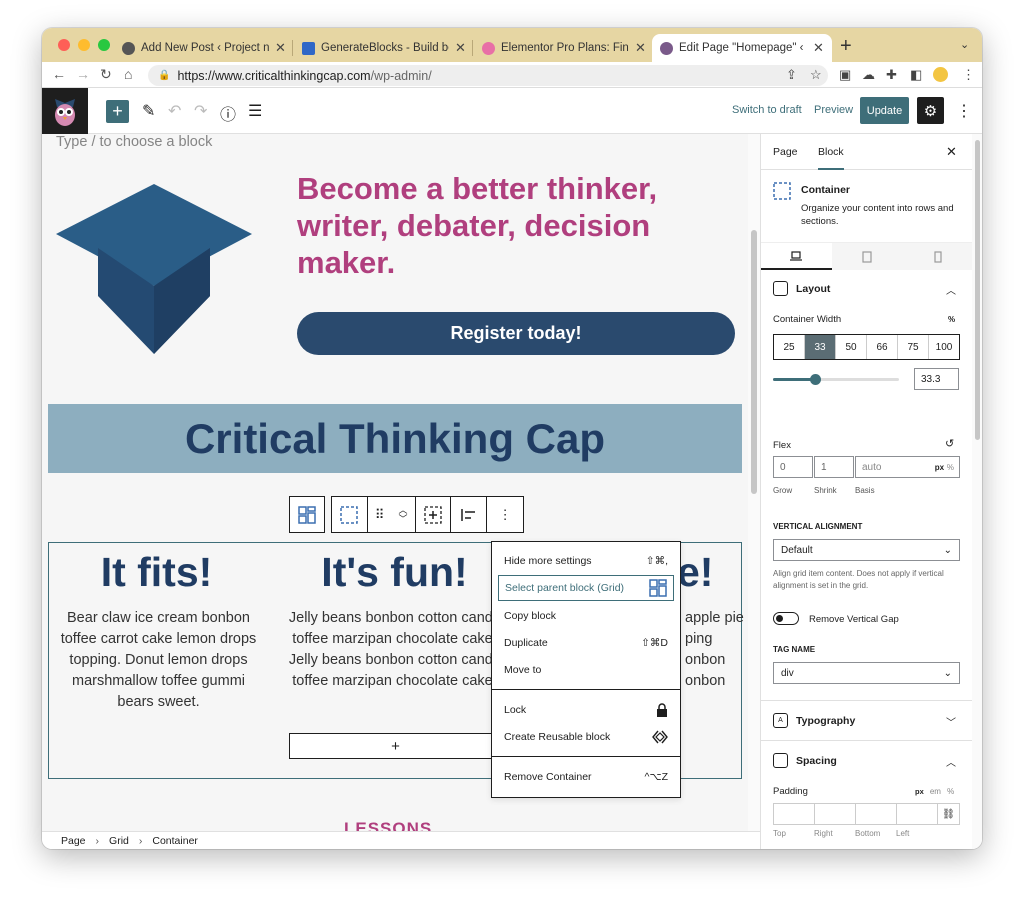  What do you see at coordinates (935, 791) in the screenshot?
I see `unit-em: em` at bounding box center [935, 791].